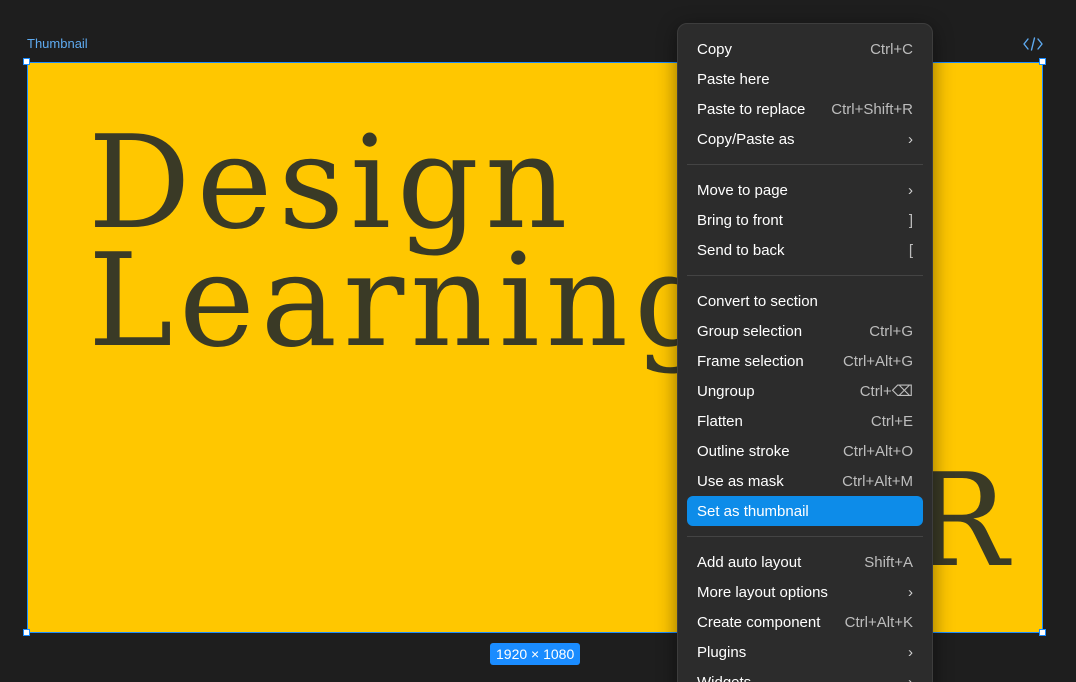 Image resolution: width=1076 pixels, height=682 pixels. What do you see at coordinates (805, 331) in the screenshot?
I see `menu-item-group-selection: Group selection Ctrl+G` at bounding box center [805, 331].